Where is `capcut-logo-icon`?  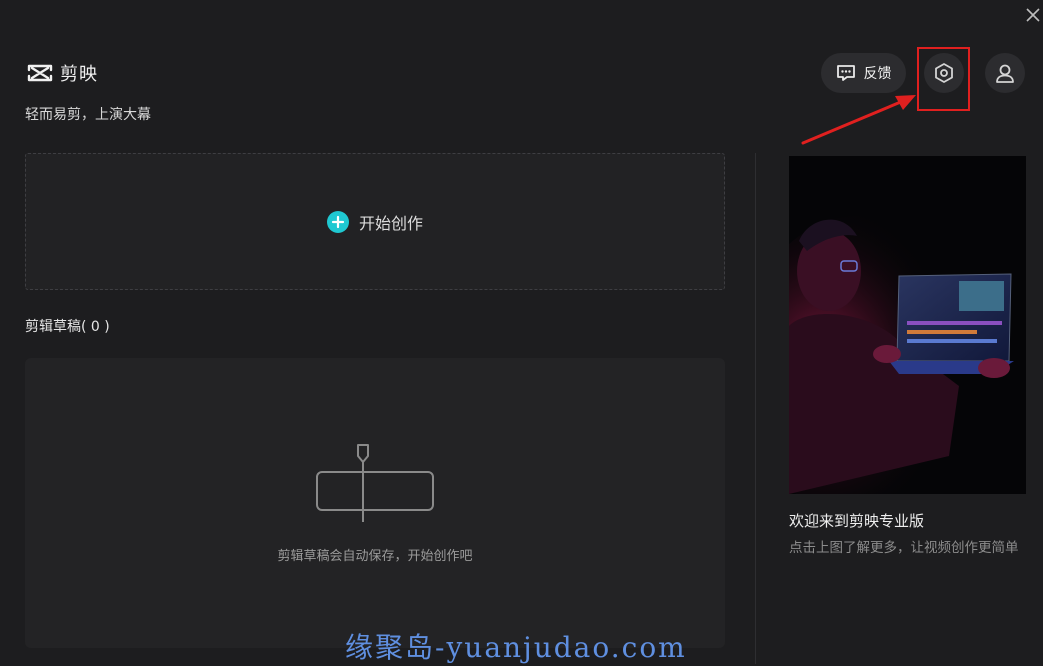 capcut-logo-icon is located at coordinates (40, 73).